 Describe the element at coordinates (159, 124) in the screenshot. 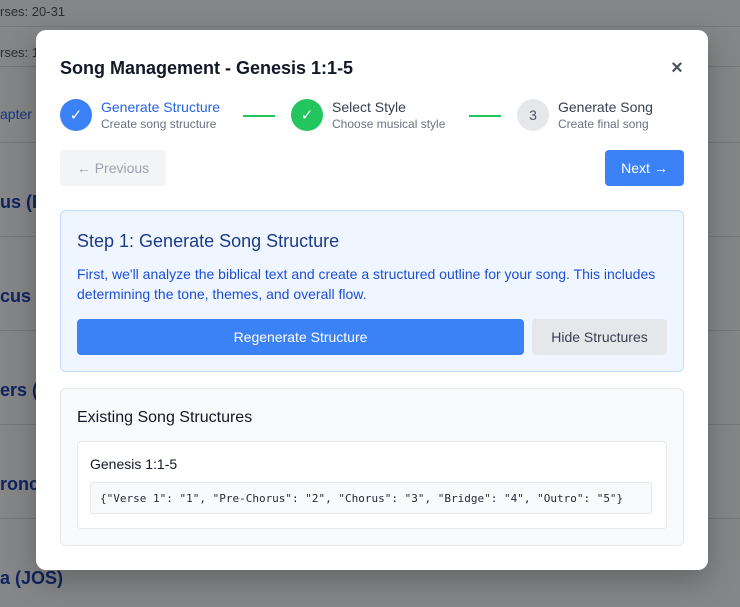

I see `step-sublabel: Create song structure` at that location.